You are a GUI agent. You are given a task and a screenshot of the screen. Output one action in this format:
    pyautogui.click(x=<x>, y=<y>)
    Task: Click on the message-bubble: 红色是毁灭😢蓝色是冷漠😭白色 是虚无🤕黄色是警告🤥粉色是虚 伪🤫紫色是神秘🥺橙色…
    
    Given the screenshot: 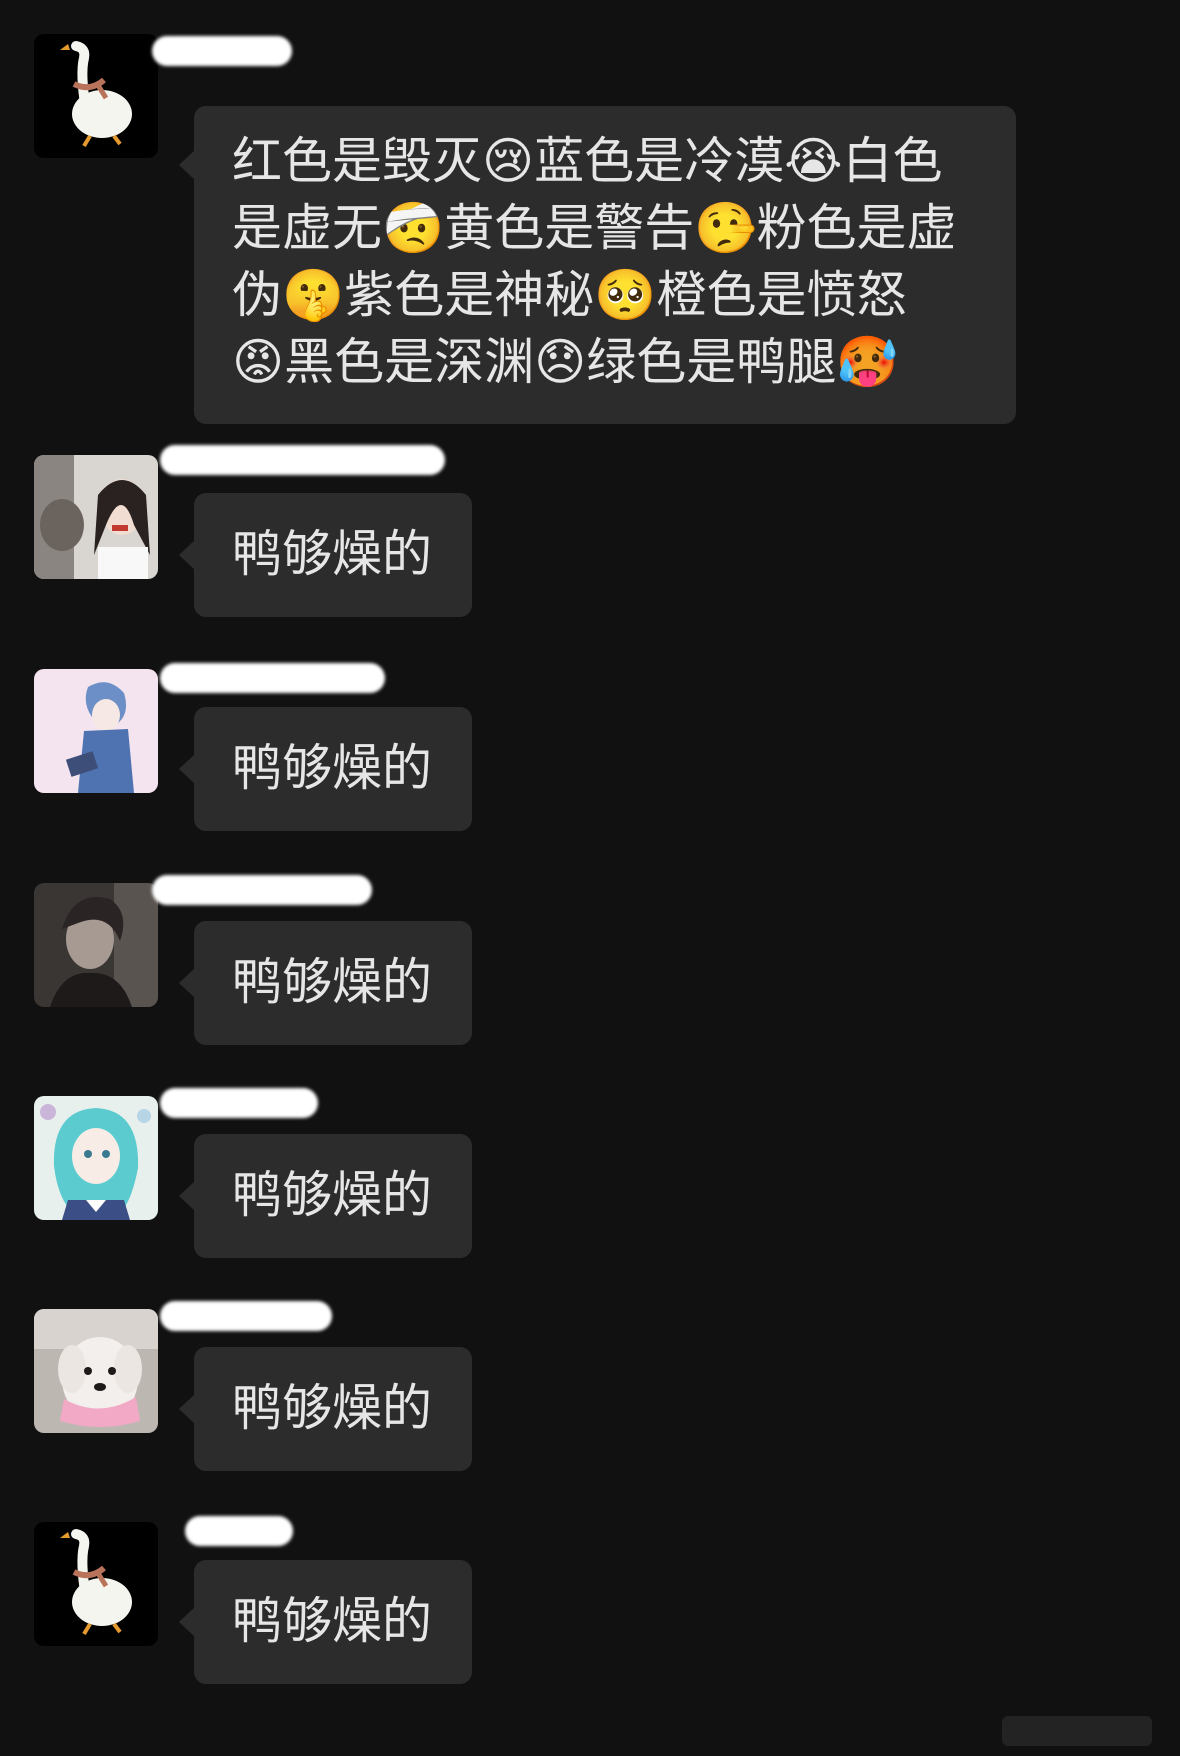 What is the action you would take?
    pyautogui.click(x=597, y=265)
    